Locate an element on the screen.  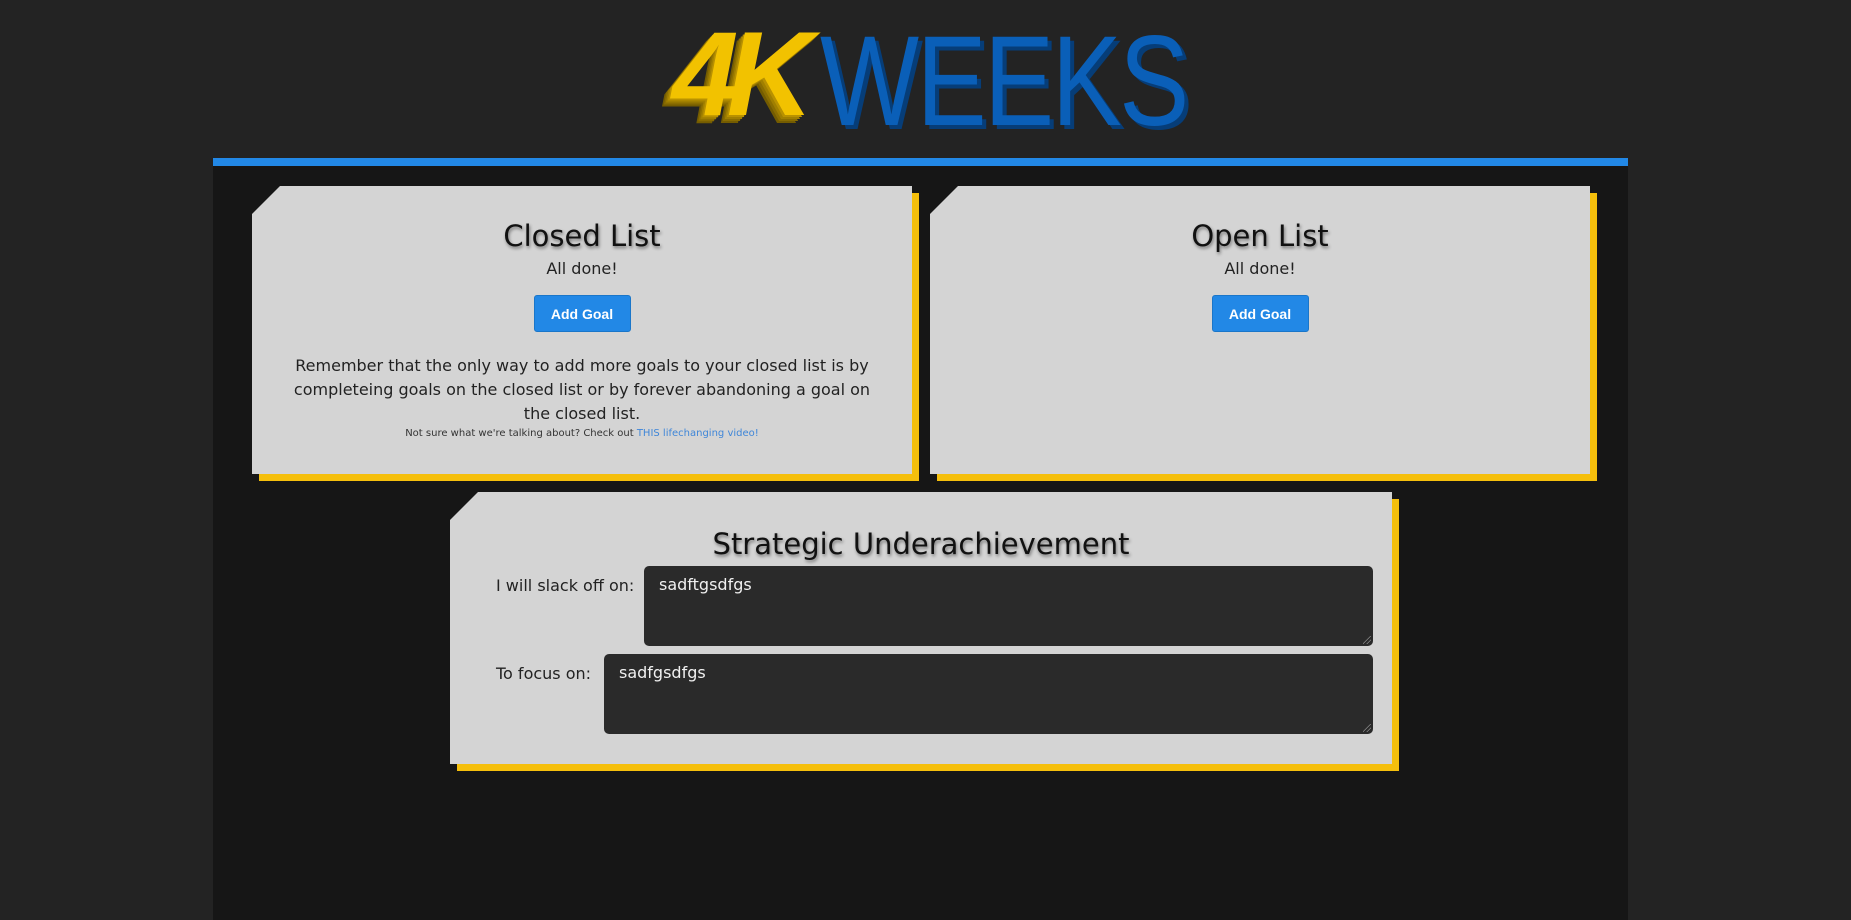
closed-list-title: Closed List is located at coordinates (582, 236).